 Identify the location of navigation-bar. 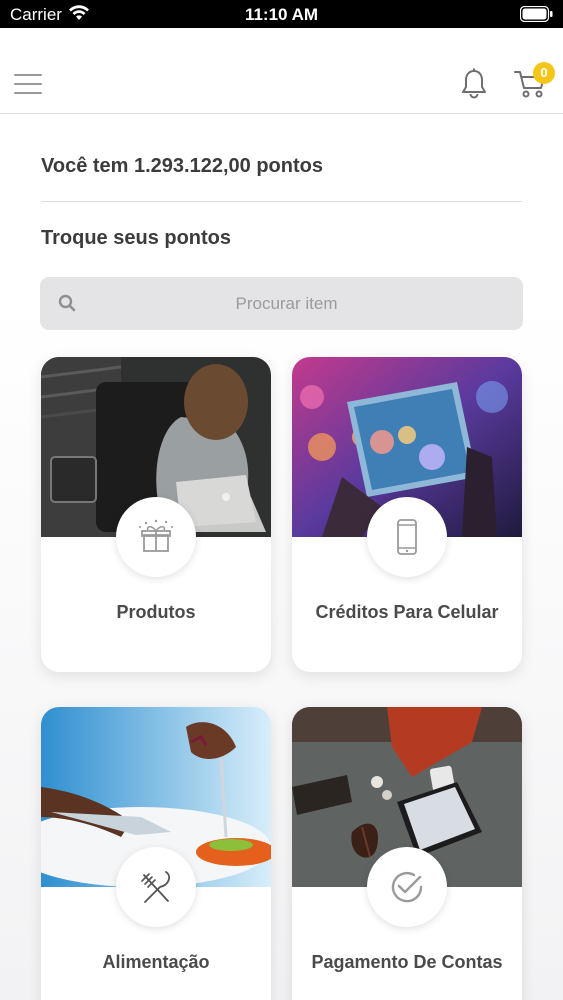
(281, 71).